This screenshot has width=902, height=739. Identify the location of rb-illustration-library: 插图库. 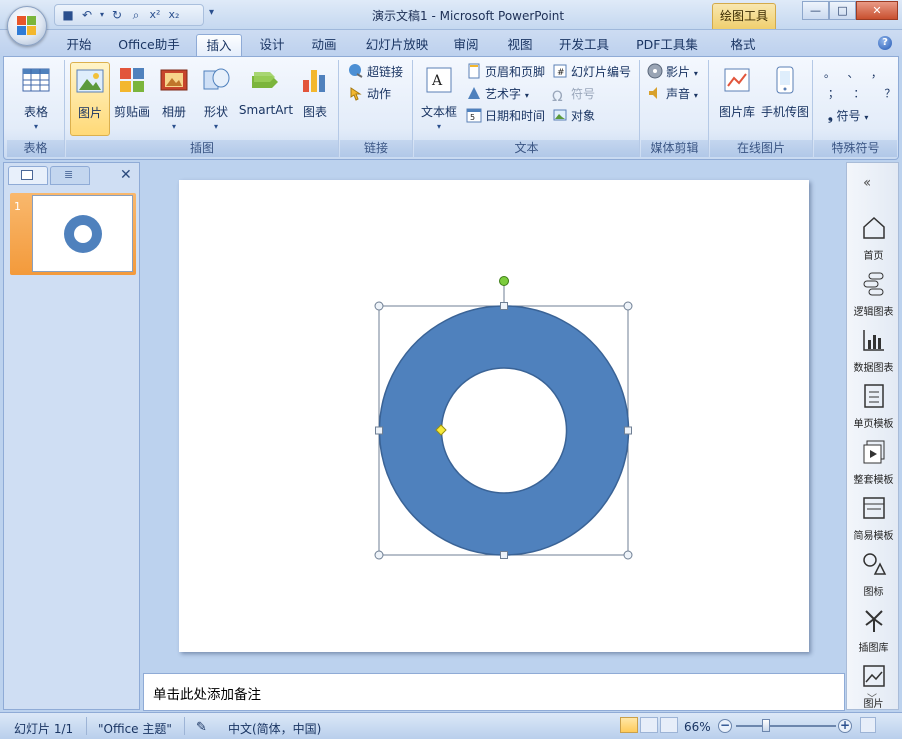
(873, 630).